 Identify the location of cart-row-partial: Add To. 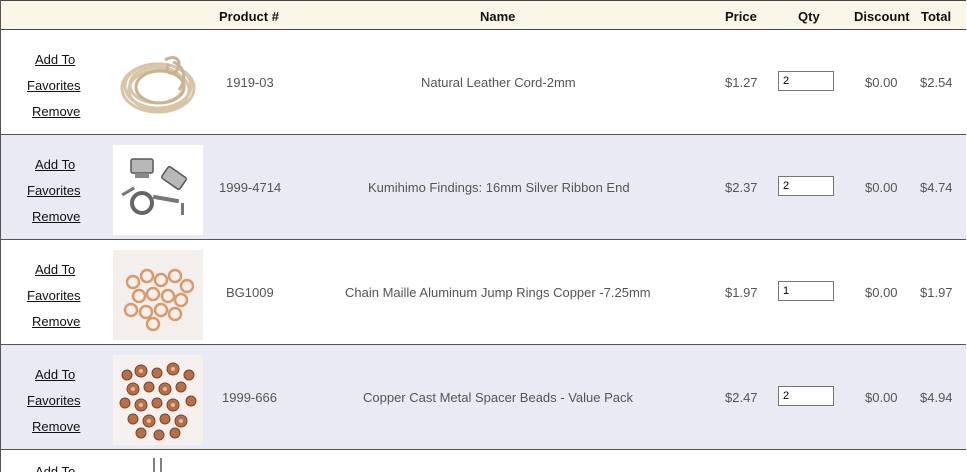
(483, 461).